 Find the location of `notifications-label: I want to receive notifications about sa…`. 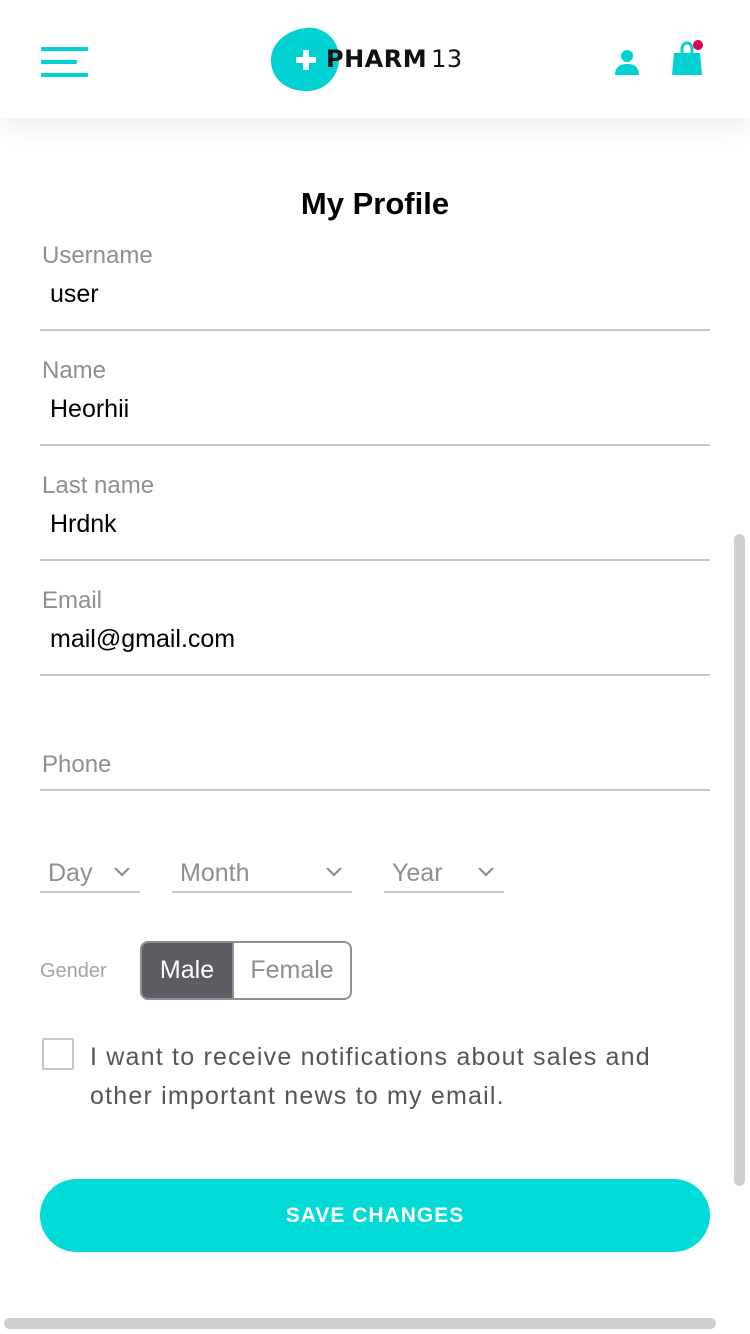

notifications-label: I want to receive notifications about sa… is located at coordinates (370, 1076).